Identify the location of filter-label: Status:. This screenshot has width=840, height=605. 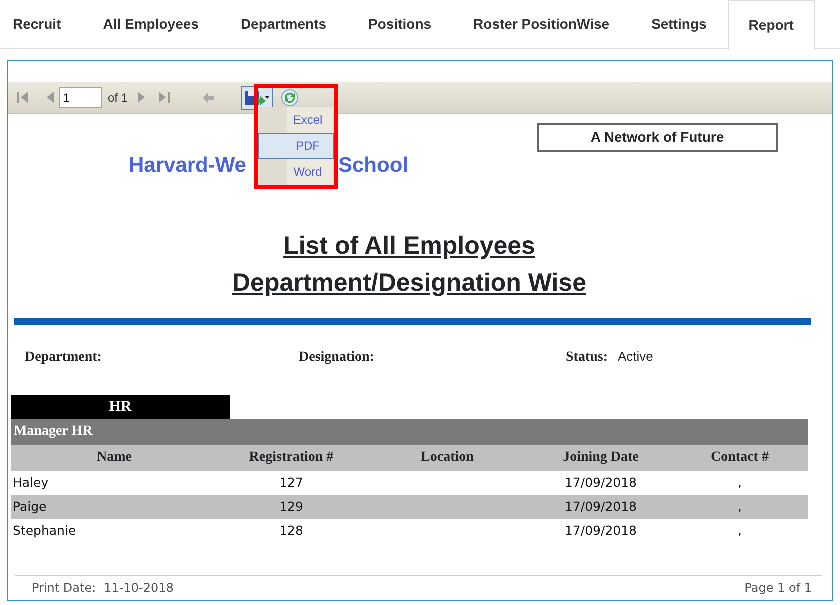
(587, 357).